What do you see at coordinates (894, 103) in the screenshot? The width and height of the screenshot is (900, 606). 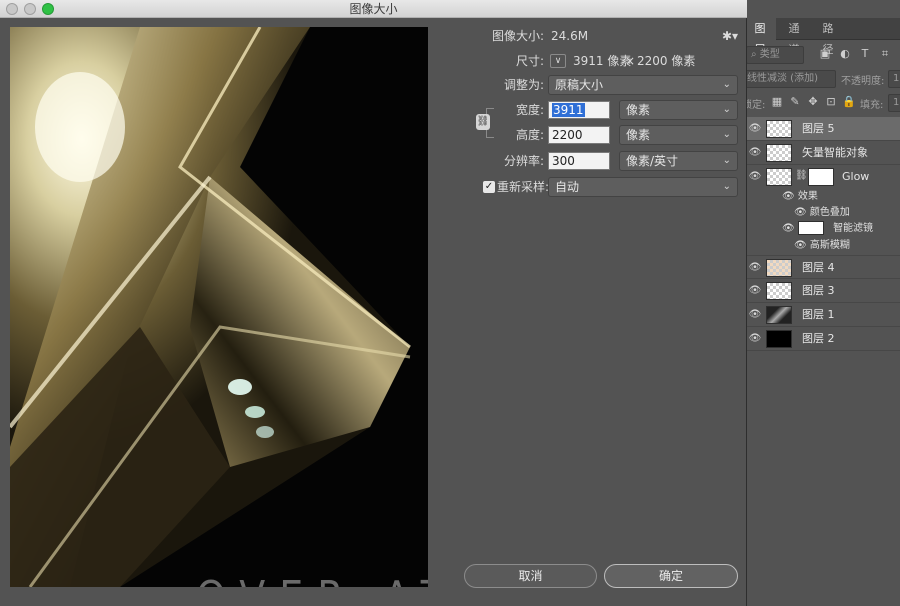 I see `fill-field: 10` at bounding box center [894, 103].